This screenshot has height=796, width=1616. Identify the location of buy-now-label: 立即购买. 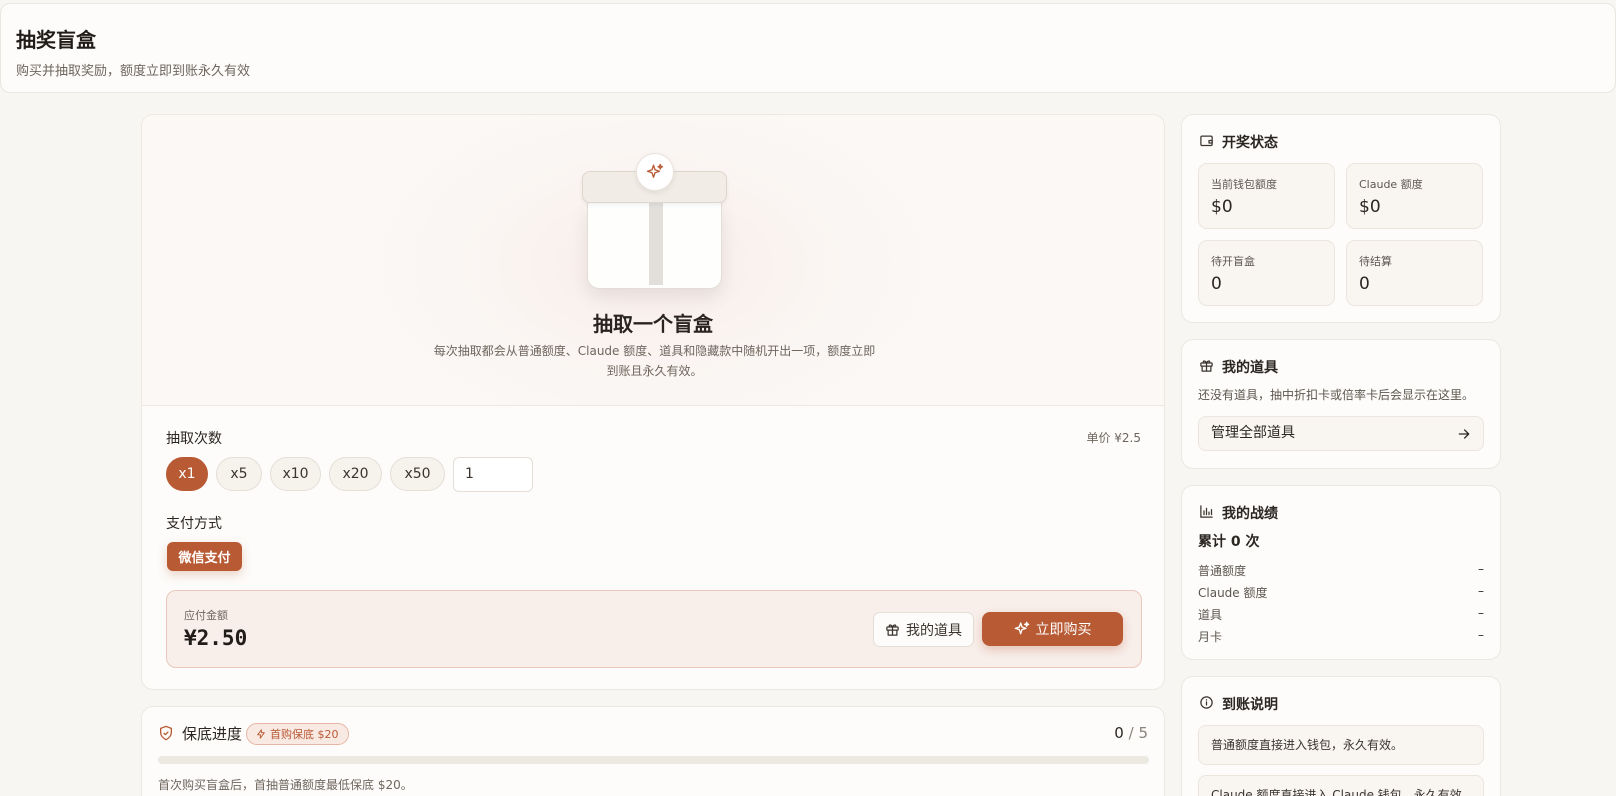
(1063, 630).